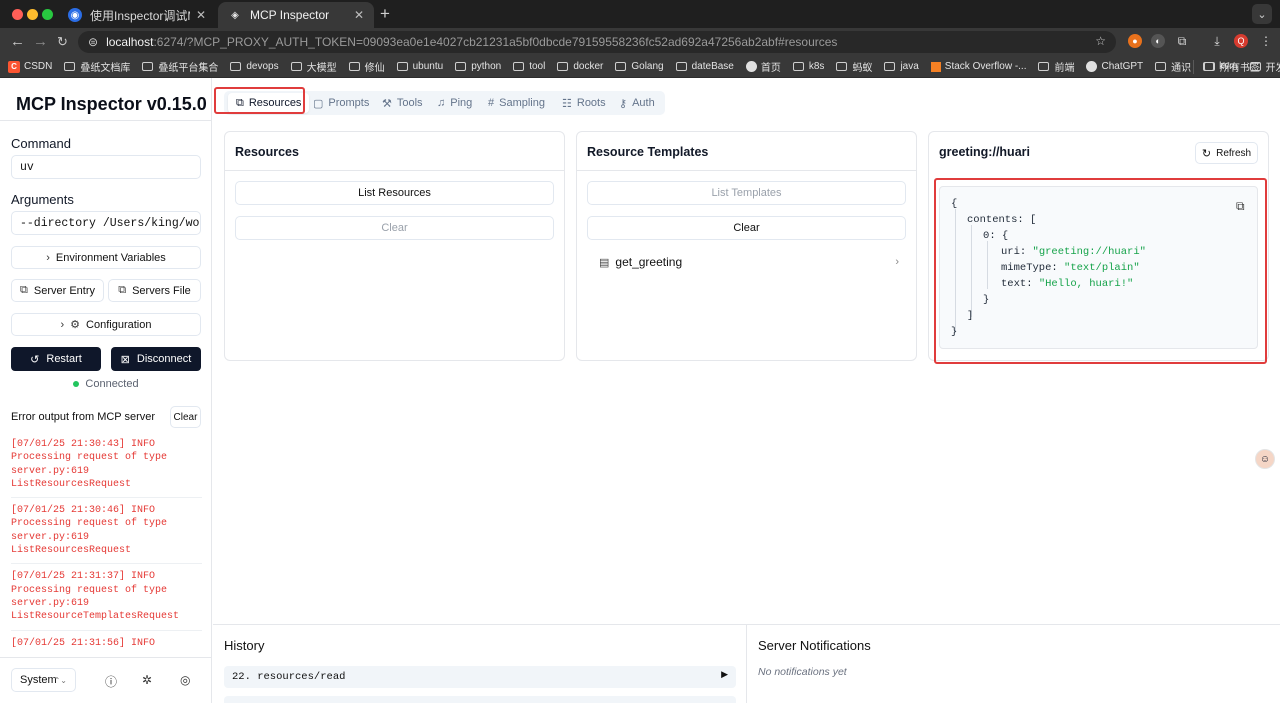  Describe the element at coordinates (318, 103) in the screenshot. I see `message-square-icon: ▢` at that location.